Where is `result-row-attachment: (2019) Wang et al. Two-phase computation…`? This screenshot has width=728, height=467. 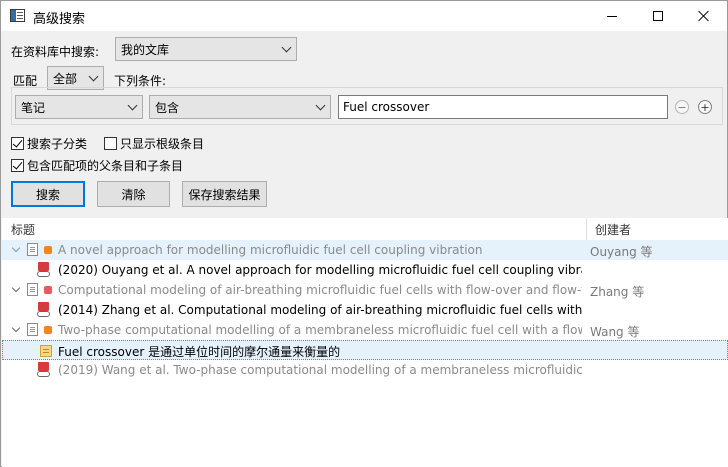
result-row-attachment: (2019) Wang et al. Two-phase computation… is located at coordinates (365, 370).